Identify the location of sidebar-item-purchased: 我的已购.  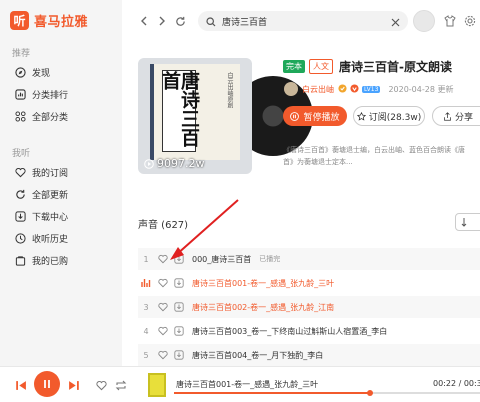
(41, 260).